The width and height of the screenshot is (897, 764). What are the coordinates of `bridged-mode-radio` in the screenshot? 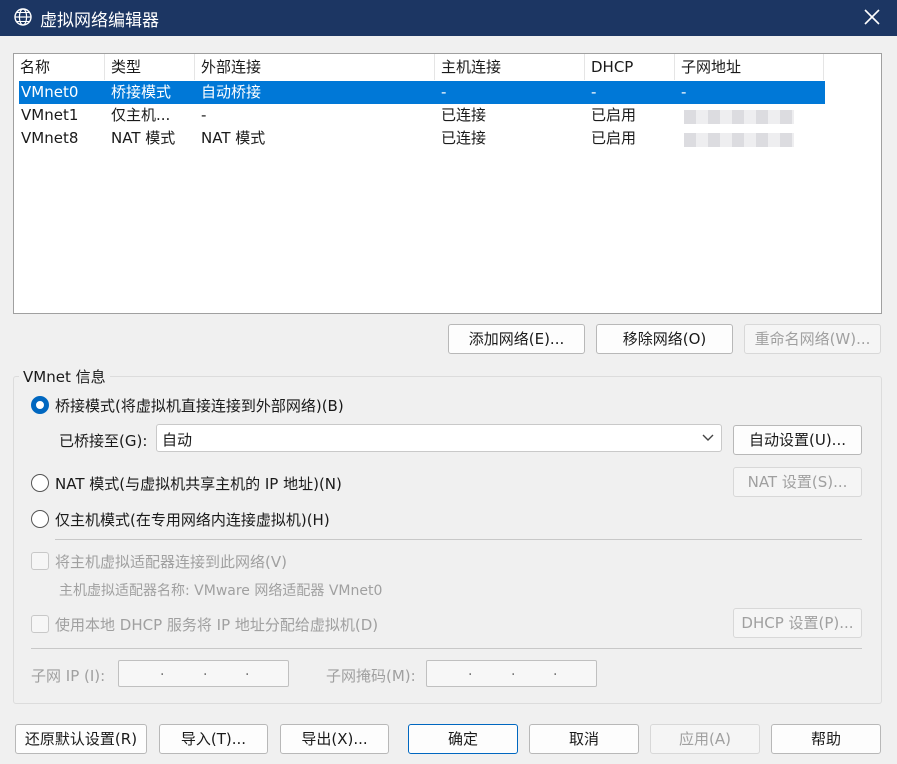 It's located at (40, 405).